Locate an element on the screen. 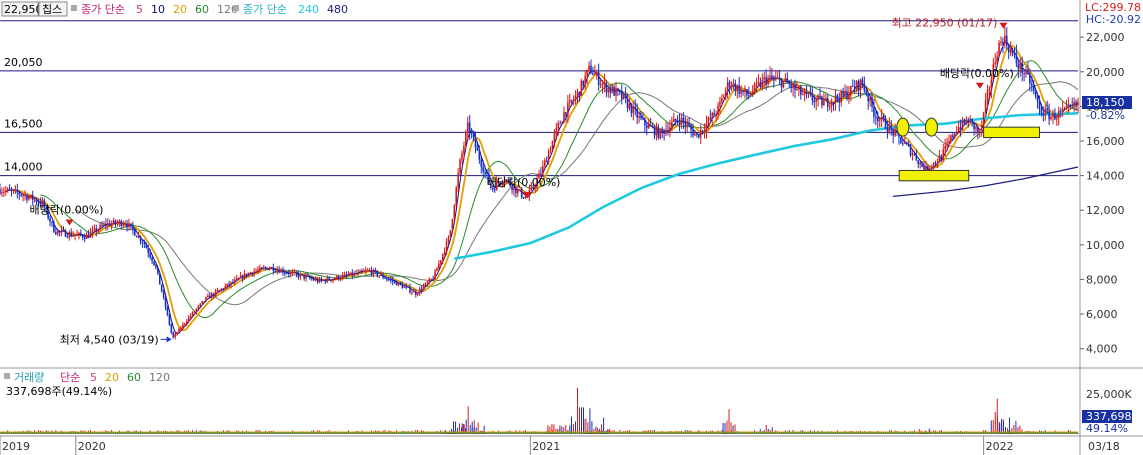 This screenshot has width=1143, height=455. volume-last-value: 337,698주(49.14%) is located at coordinates (59, 391).